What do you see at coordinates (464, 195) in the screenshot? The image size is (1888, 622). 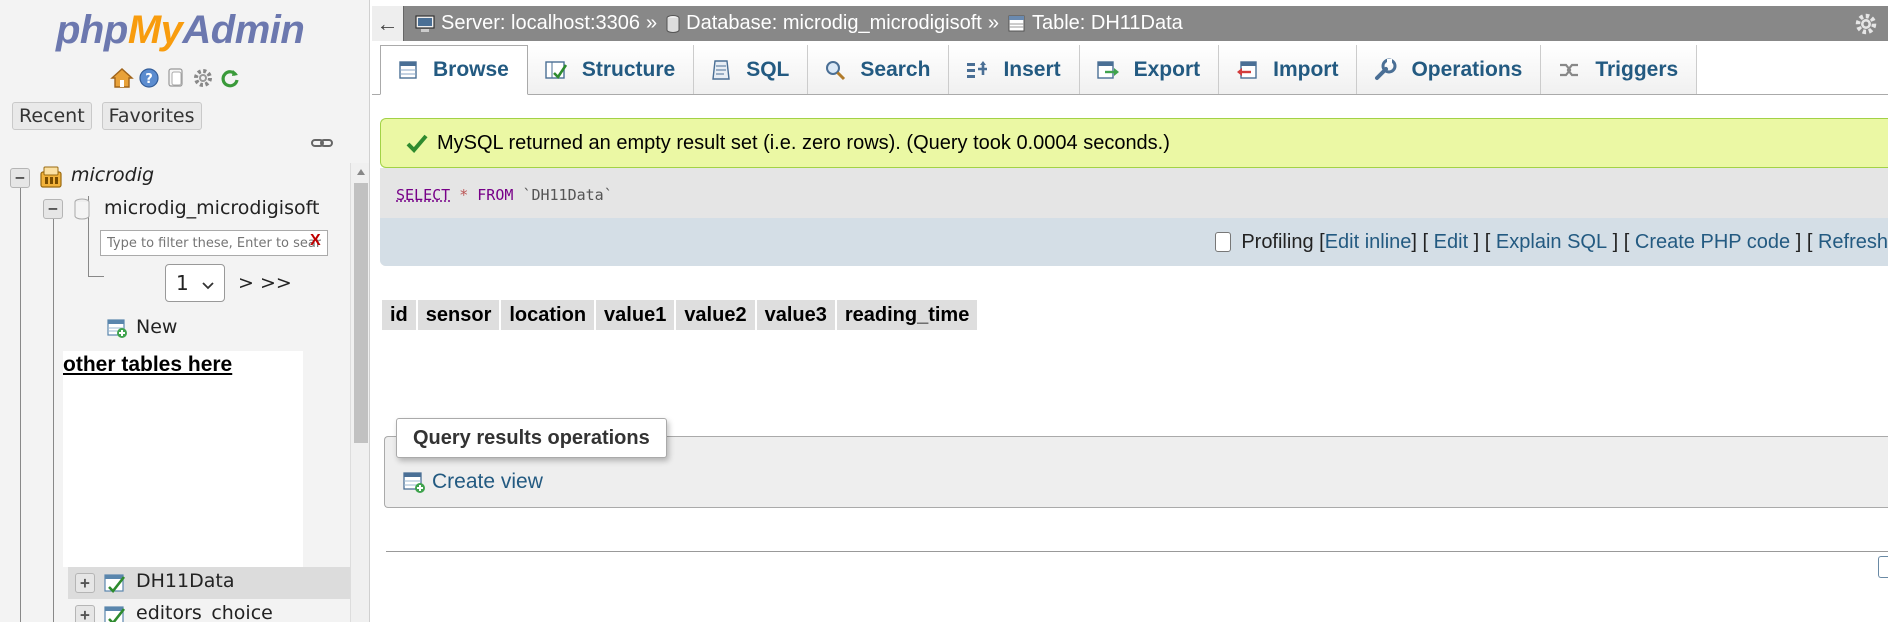 I see `sql-star: *` at bounding box center [464, 195].